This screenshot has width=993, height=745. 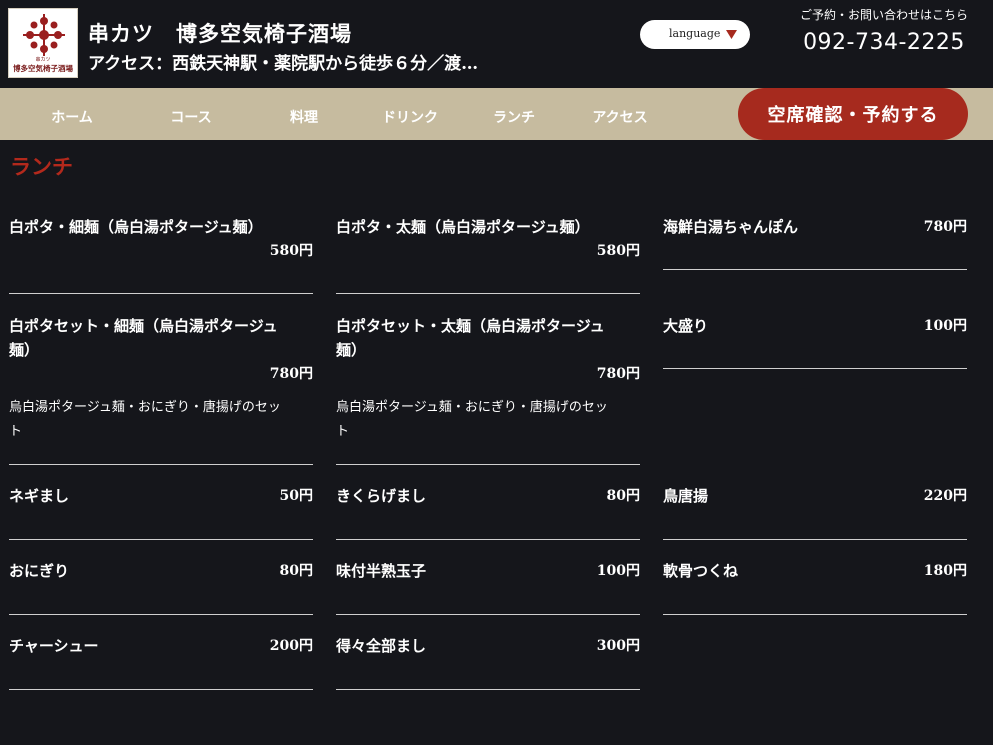 What do you see at coordinates (304, 117) in the screenshot?
I see `nav-item-food: 料理` at bounding box center [304, 117].